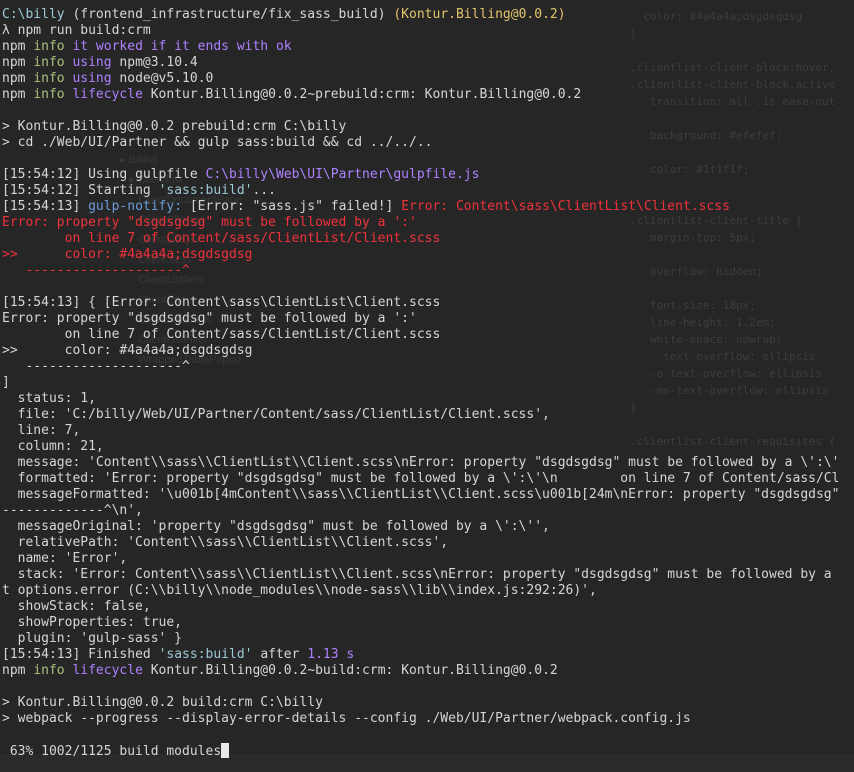  What do you see at coordinates (49, 398) in the screenshot?
I see `error-object-line: status: 1,` at bounding box center [49, 398].